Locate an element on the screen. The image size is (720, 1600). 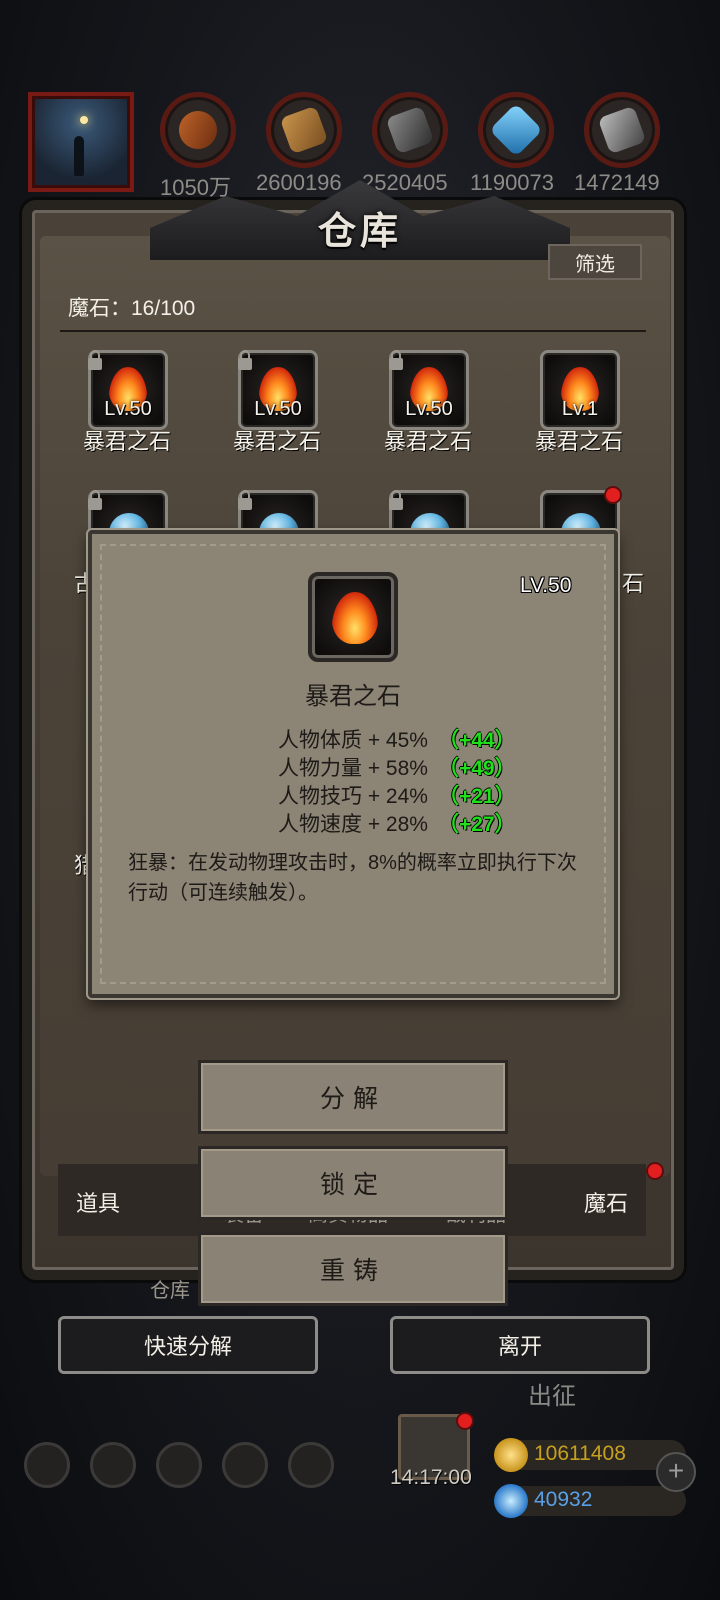
wood-icon is located at coordinates (304, 130).